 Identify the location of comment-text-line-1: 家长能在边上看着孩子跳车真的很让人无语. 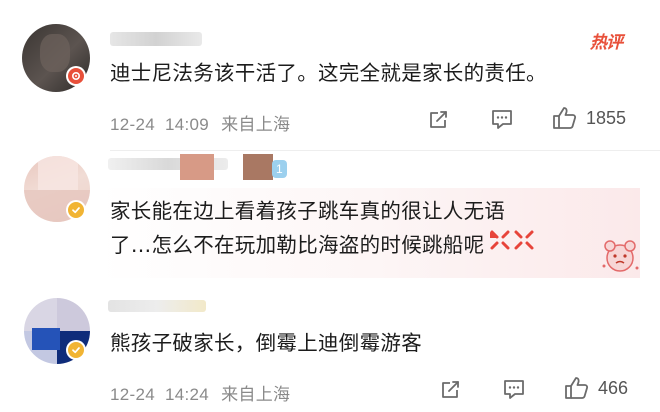
(308, 211).